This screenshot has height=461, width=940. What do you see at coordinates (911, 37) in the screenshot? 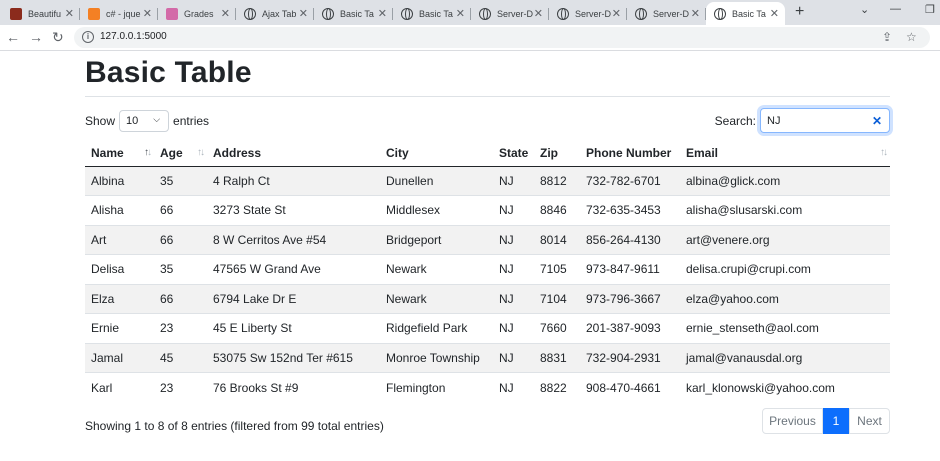
I see `bookmark-star-icon: ☆` at bounding box center [911, 37].